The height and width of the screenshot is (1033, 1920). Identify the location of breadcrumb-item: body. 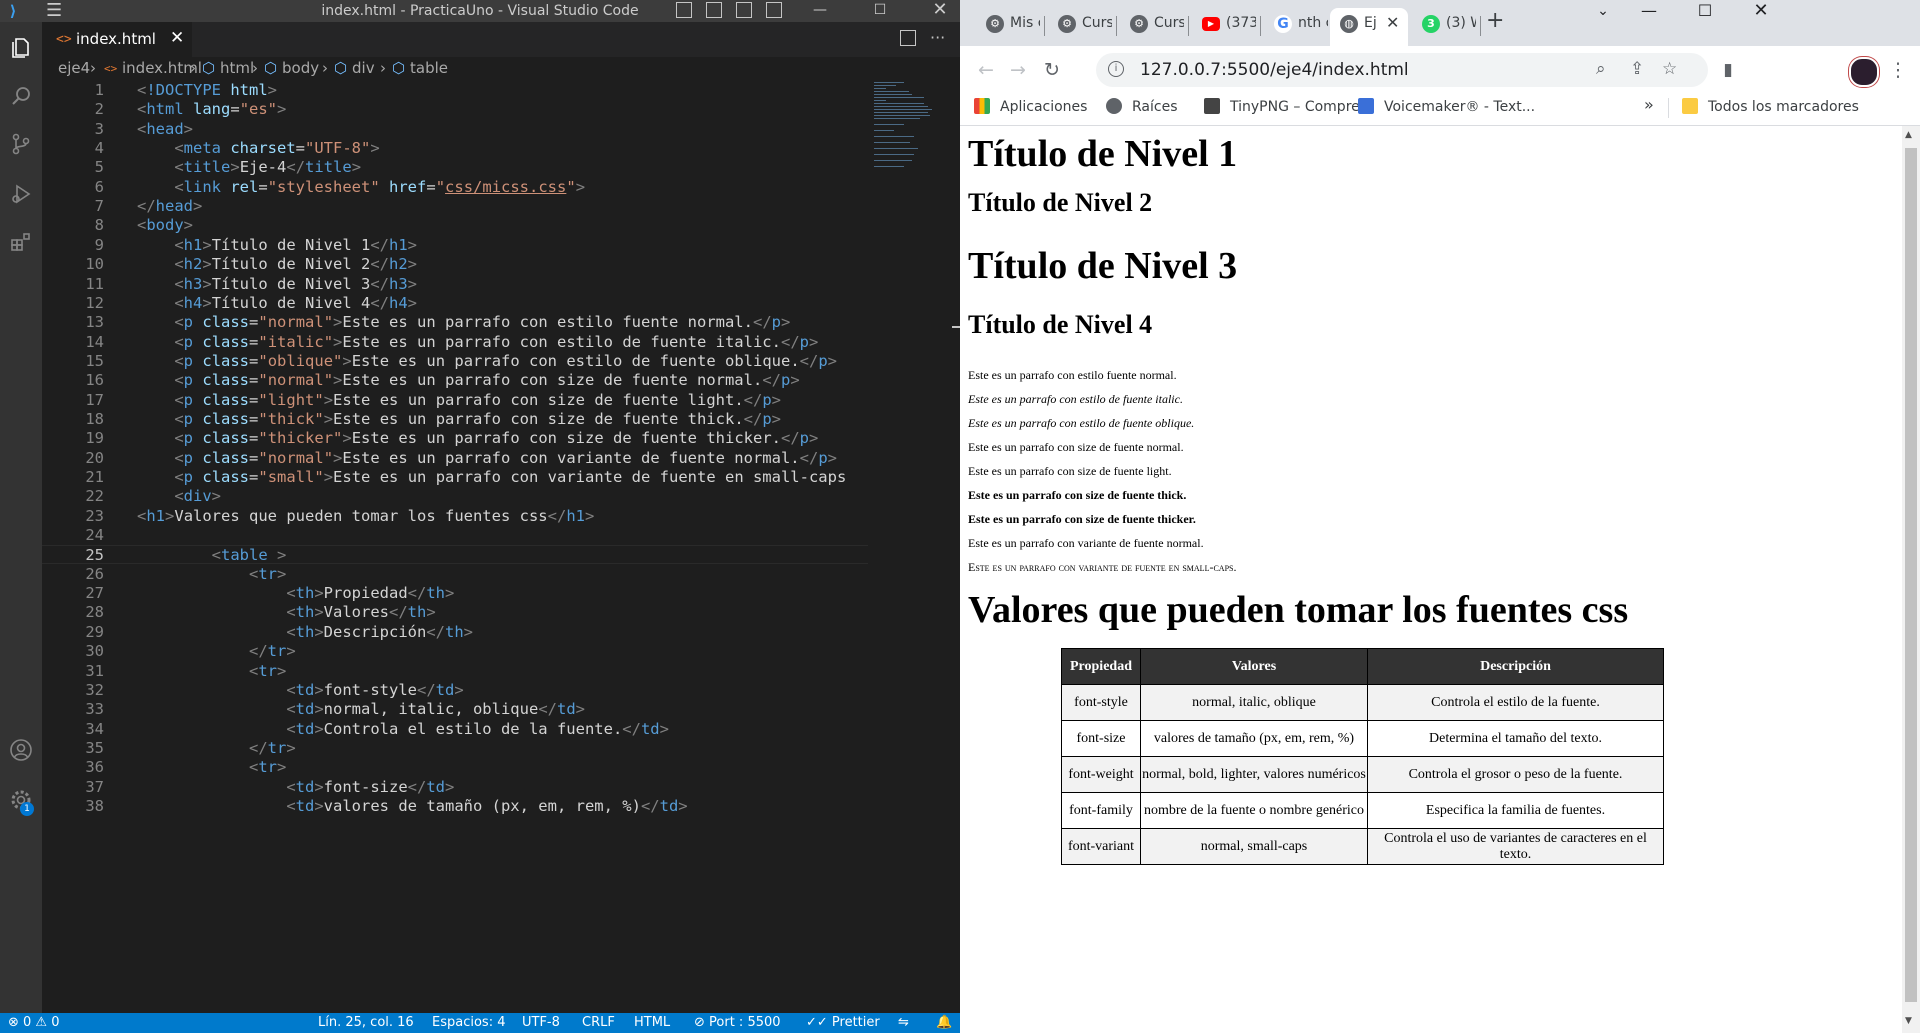
(300, 68).